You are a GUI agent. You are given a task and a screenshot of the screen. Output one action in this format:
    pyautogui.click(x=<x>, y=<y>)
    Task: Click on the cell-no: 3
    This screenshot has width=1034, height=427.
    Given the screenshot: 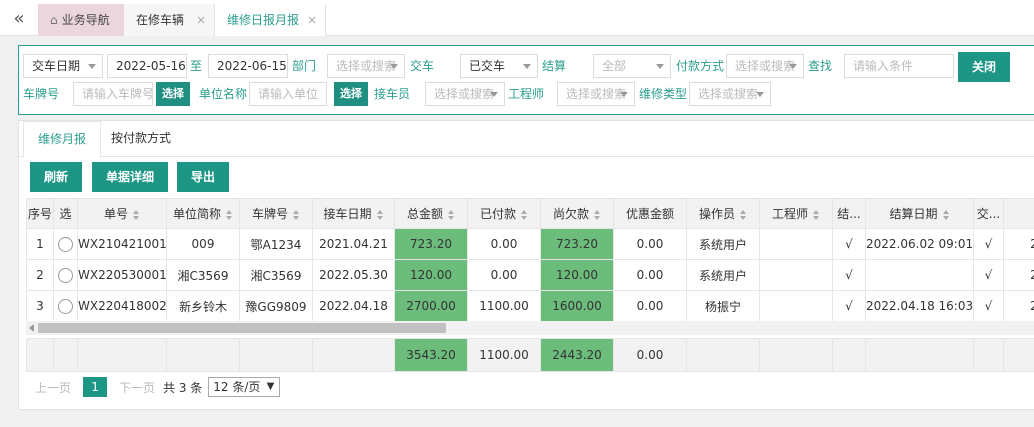 What is the action you would take?
    pyautogui.click(x=40, y=306)
    